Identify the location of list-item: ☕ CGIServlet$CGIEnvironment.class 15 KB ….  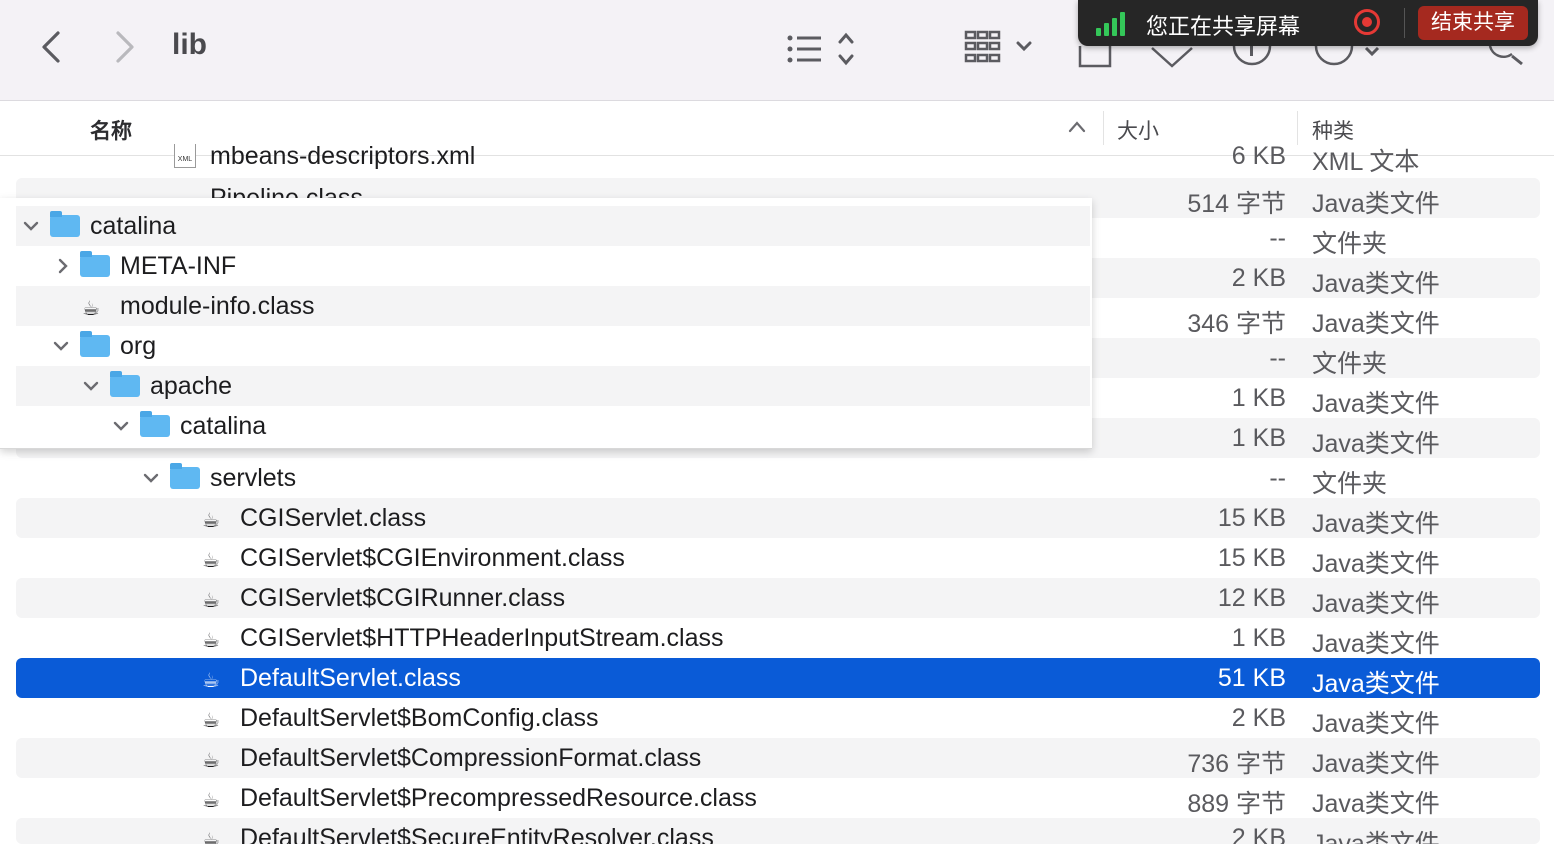
(778, 558).